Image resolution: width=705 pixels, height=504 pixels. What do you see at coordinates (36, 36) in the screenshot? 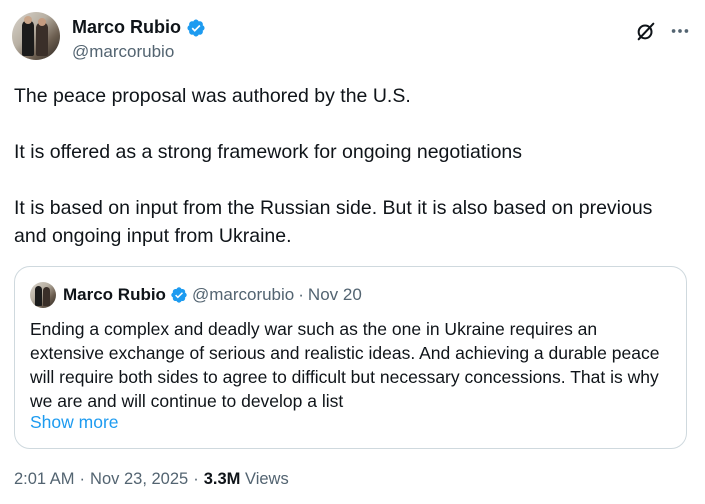
I see `avatar` at bounding box center [36, 36].